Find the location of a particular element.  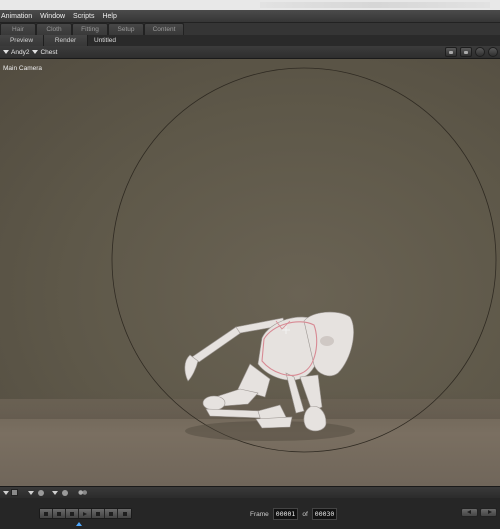

room-tabs-fill is located at coordinates (342, 29).